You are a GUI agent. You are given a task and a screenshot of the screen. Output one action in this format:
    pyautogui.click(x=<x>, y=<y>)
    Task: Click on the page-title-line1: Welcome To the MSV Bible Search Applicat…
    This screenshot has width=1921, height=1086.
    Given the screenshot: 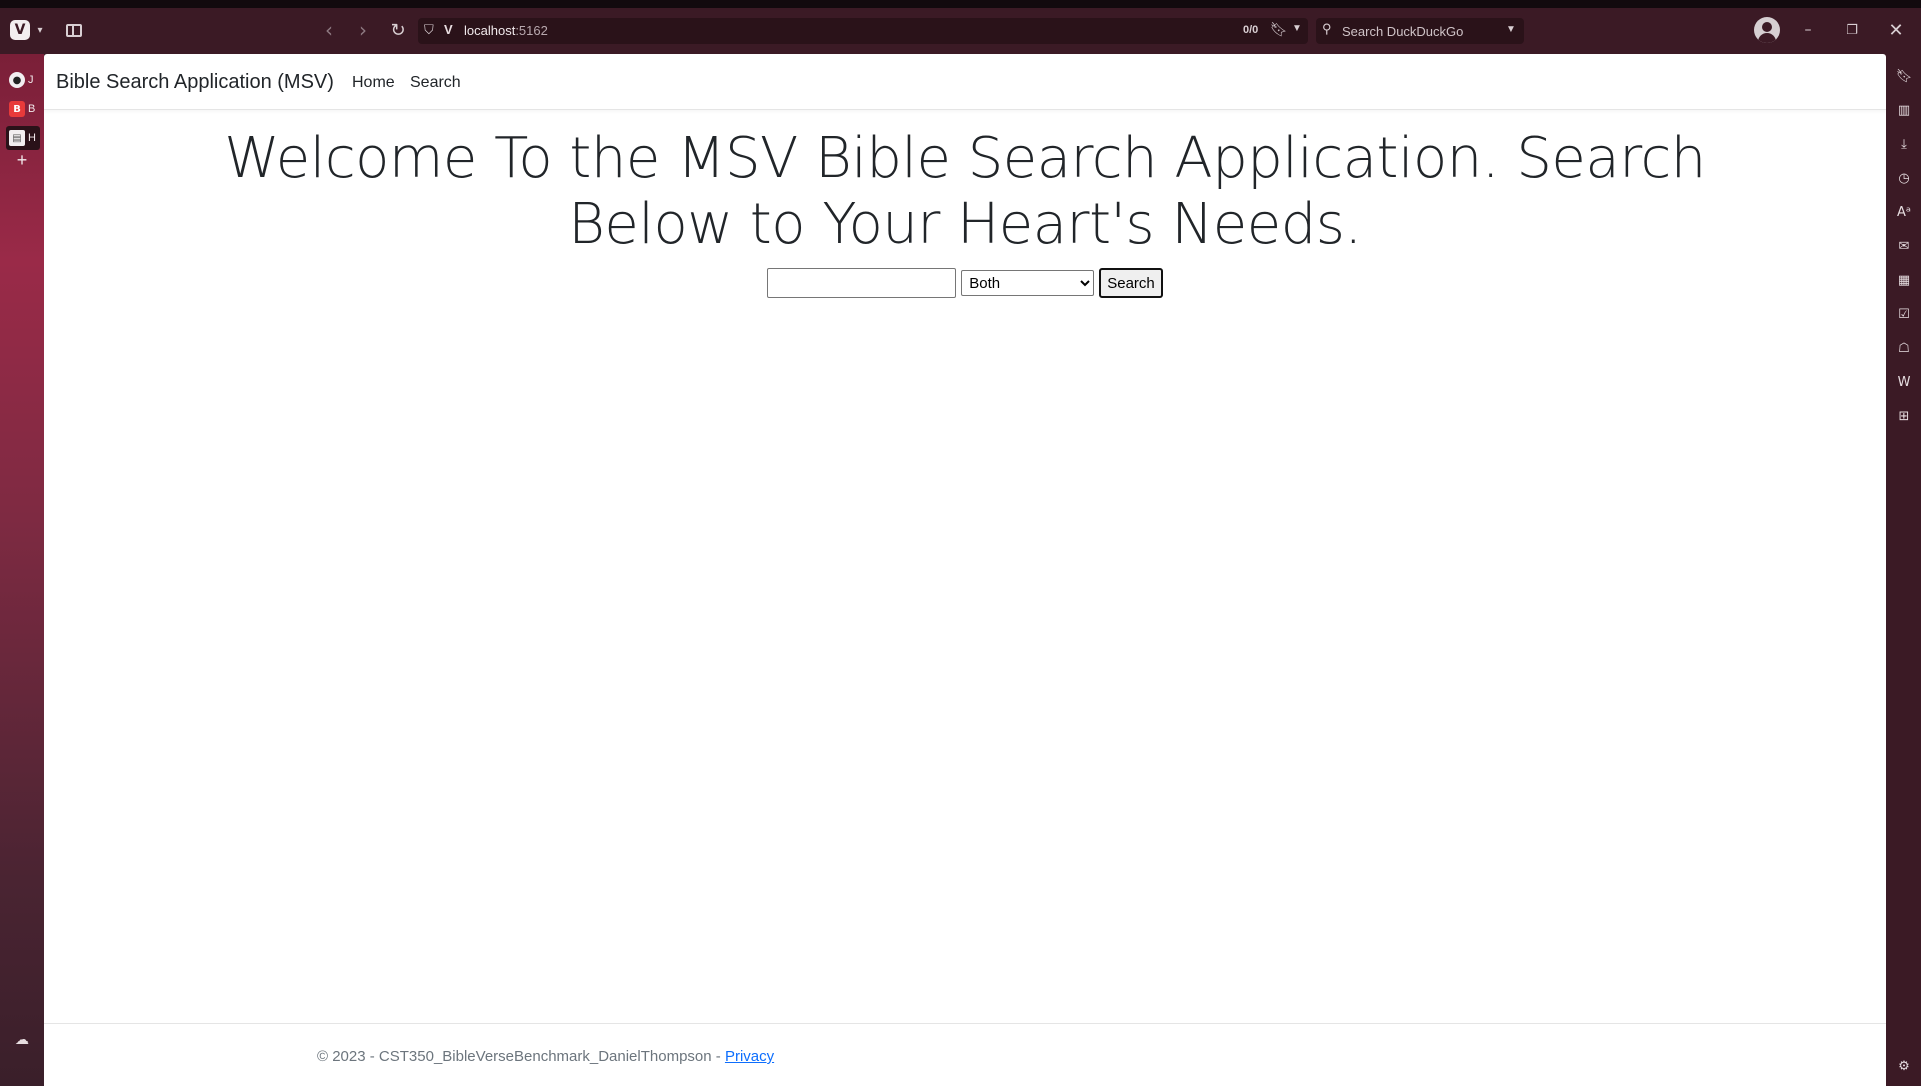 What is the action you would take?
    pyautogui.click(x=965, y=158)
    